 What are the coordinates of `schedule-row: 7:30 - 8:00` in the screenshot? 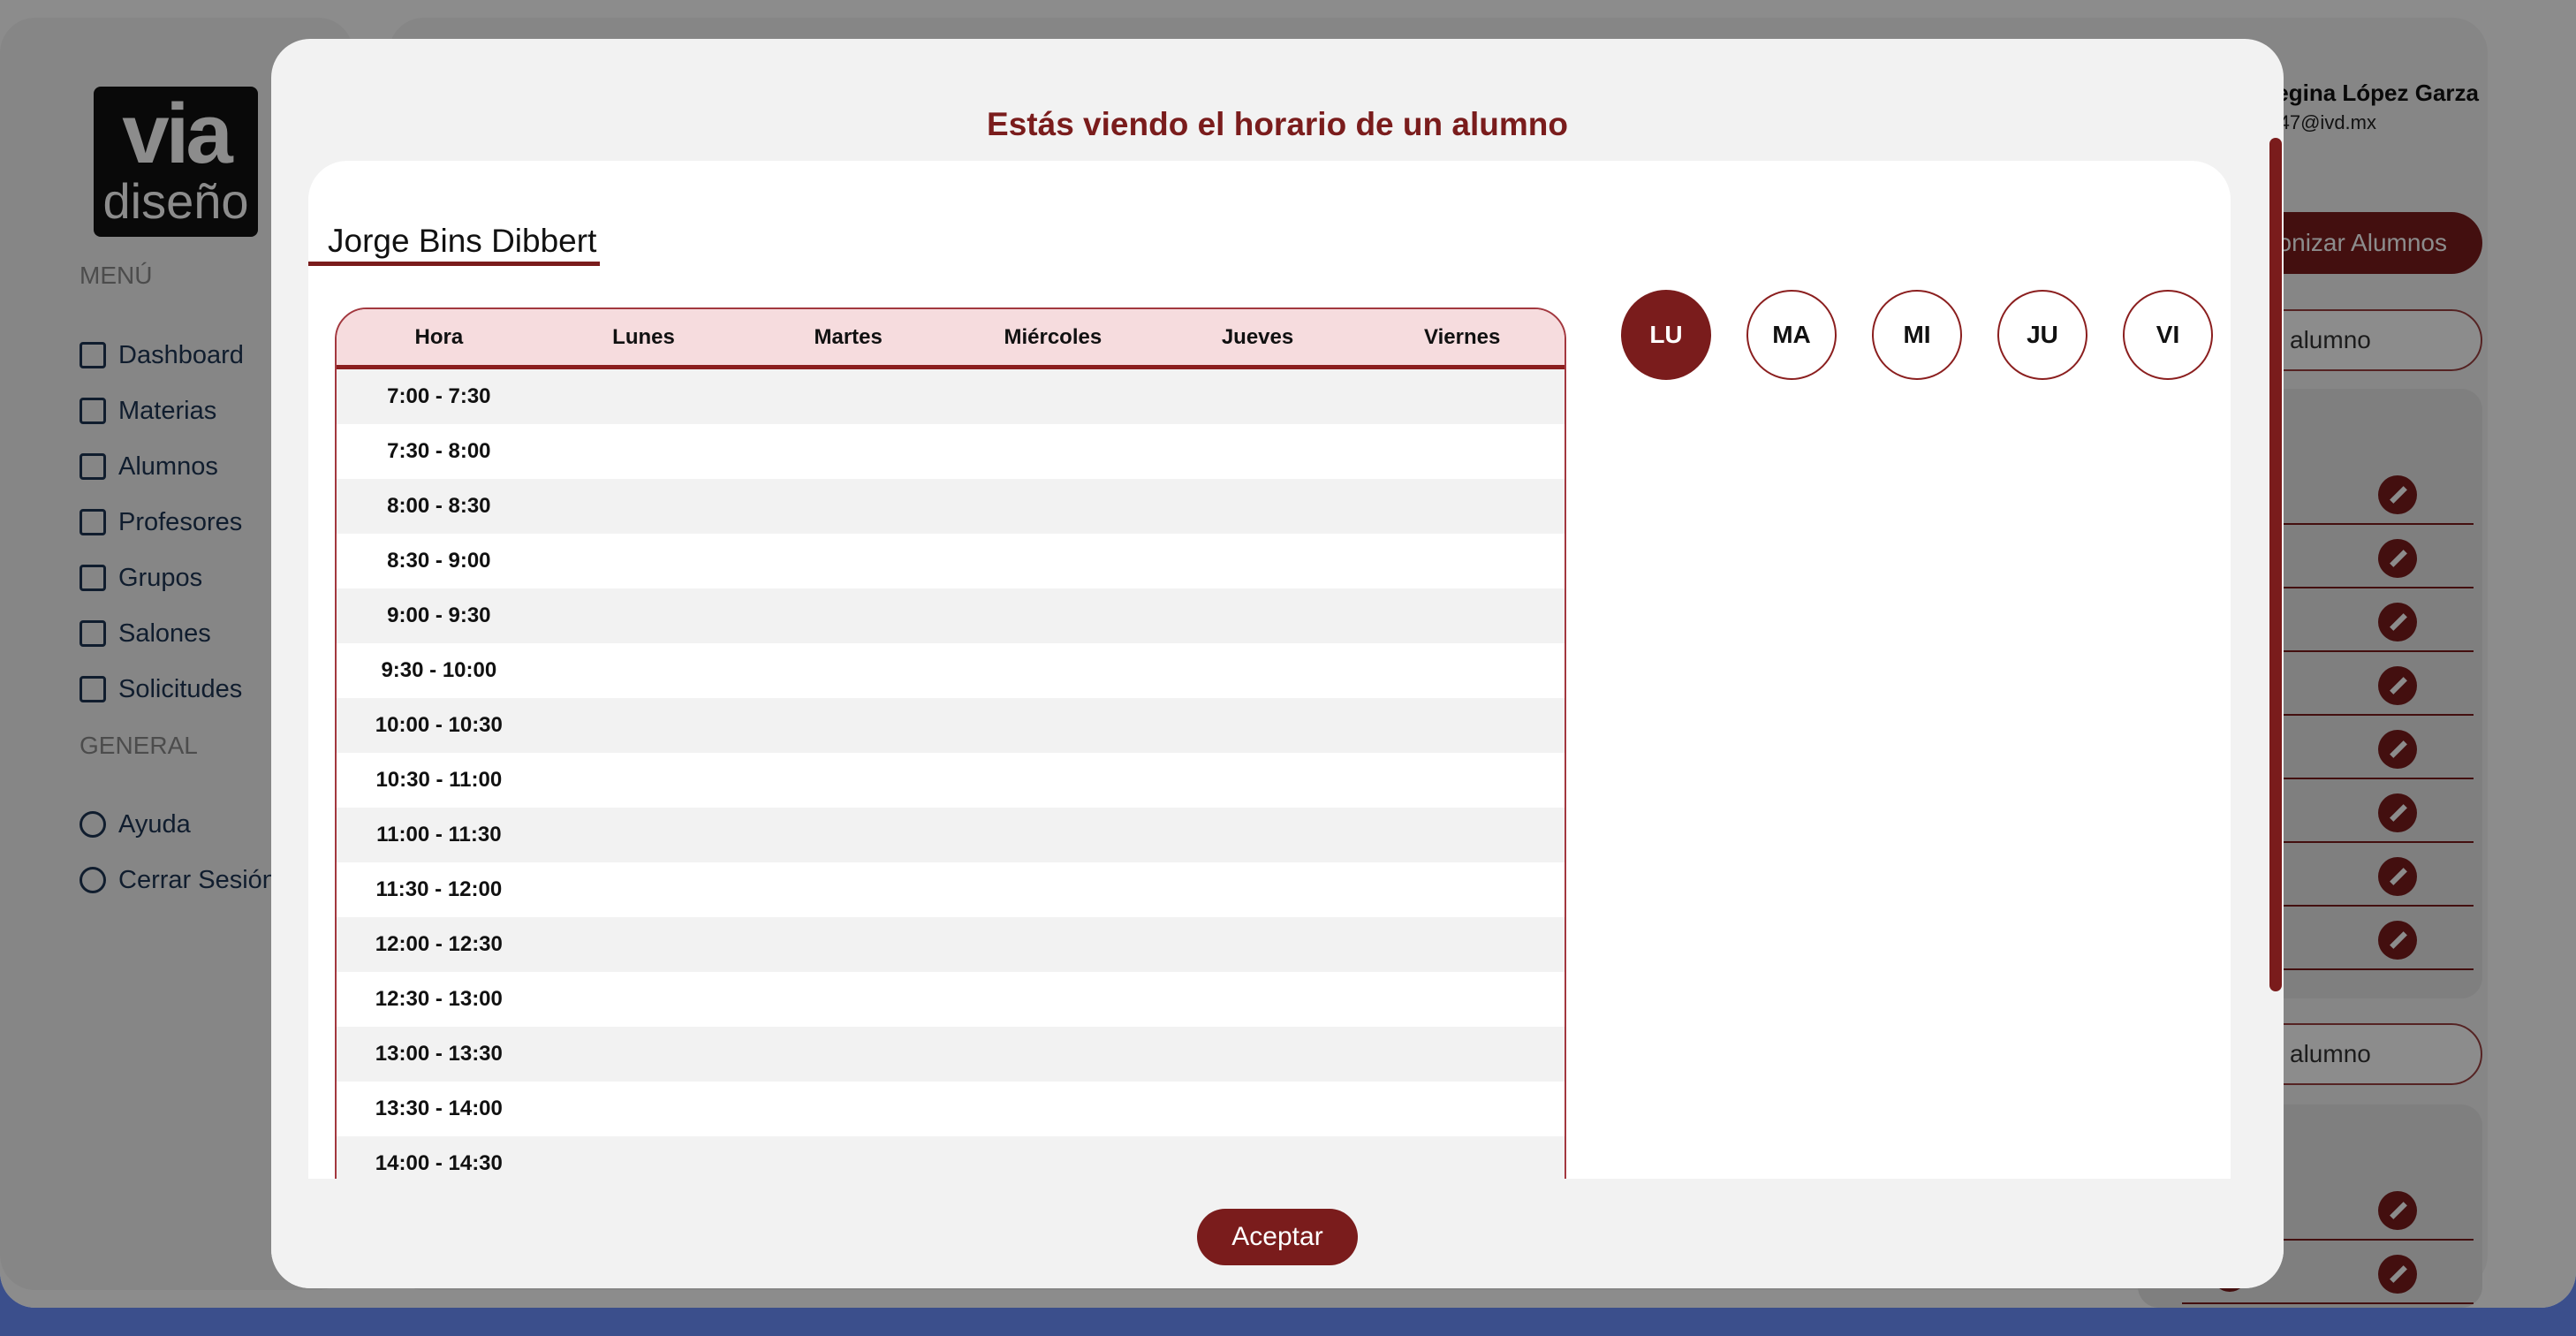 It's located at (951, 451).